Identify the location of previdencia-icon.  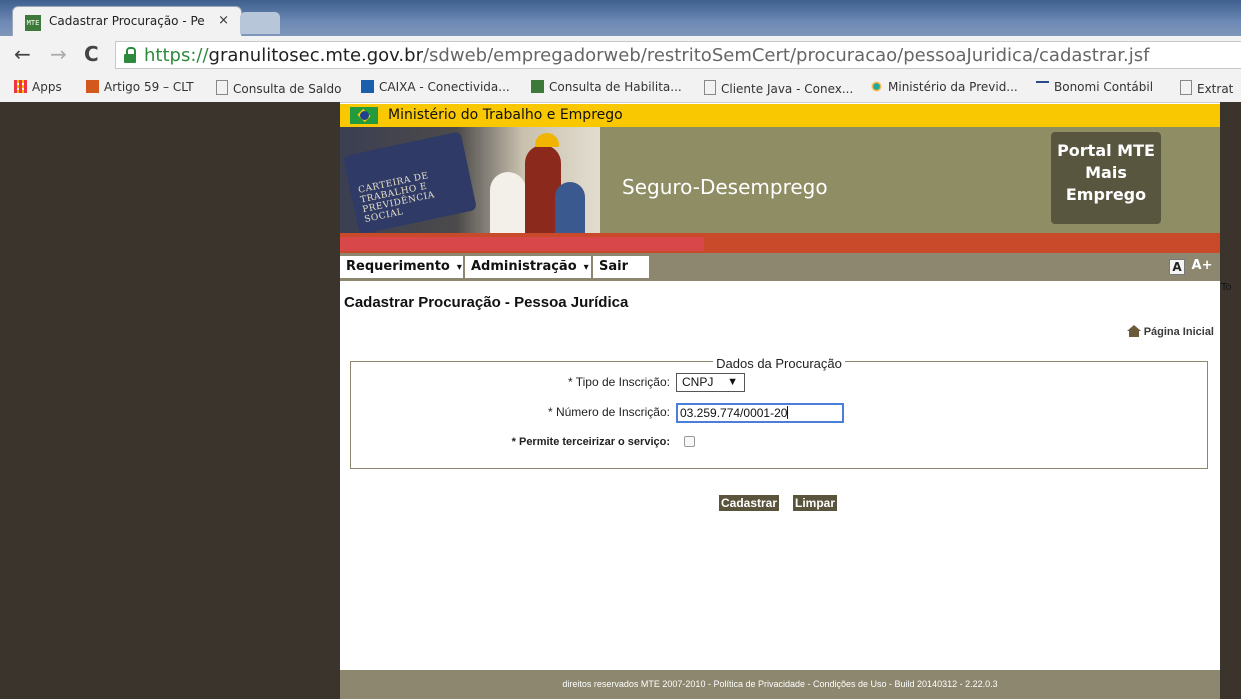
(876, 86).